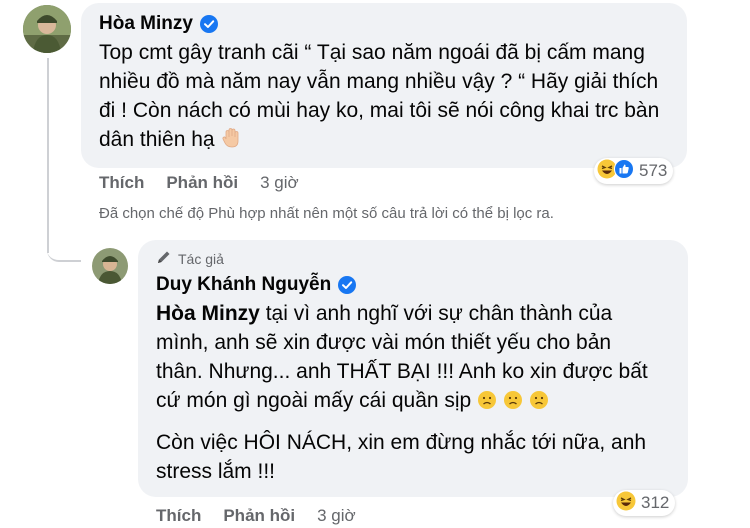  Describe the element at coordinates (232, 142) in the screenshot. I see `raised-hand-emoji` at that location.